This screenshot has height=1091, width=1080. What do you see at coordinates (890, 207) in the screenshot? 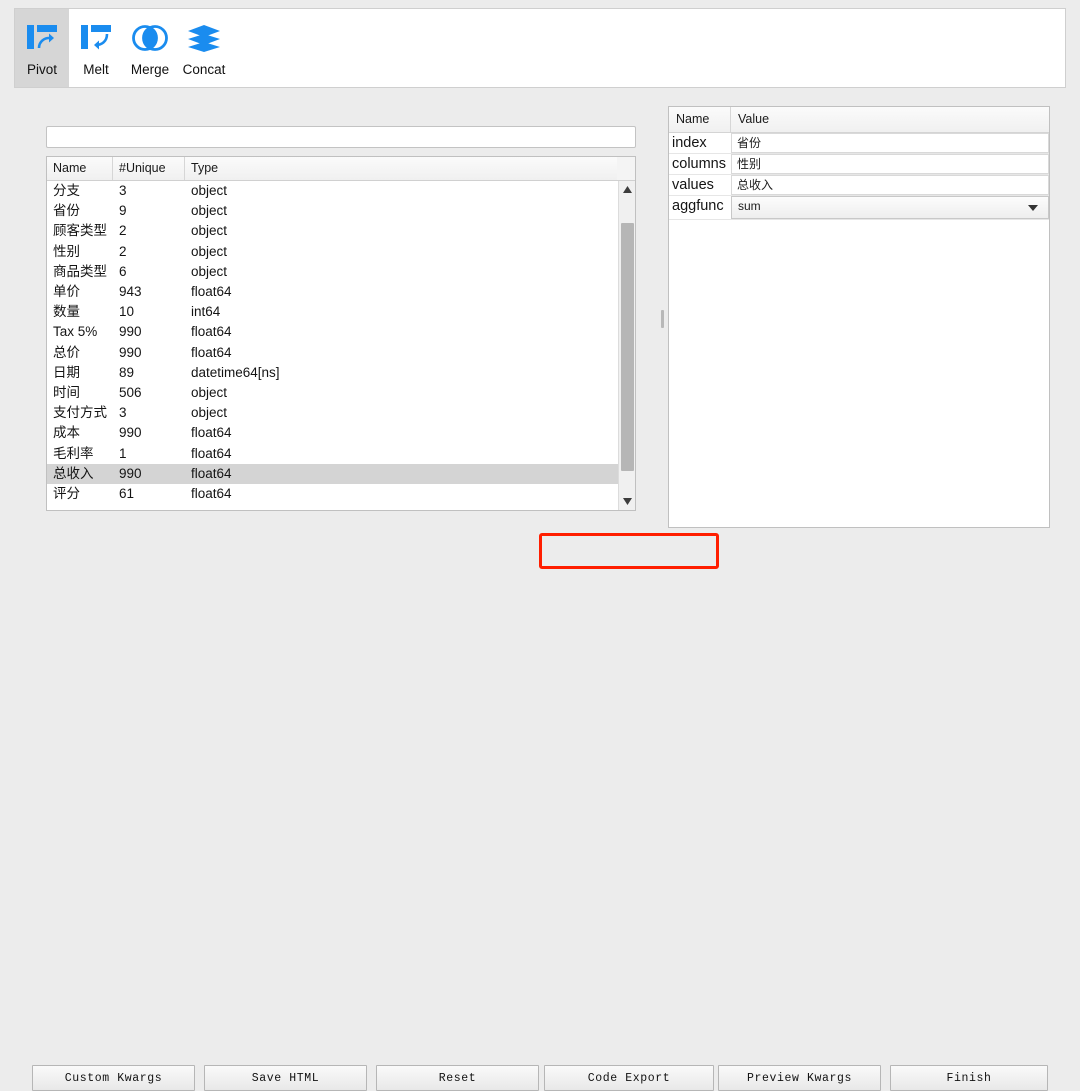
I see `aggfunc-combobox: sum` at bounding box center [890, 207].